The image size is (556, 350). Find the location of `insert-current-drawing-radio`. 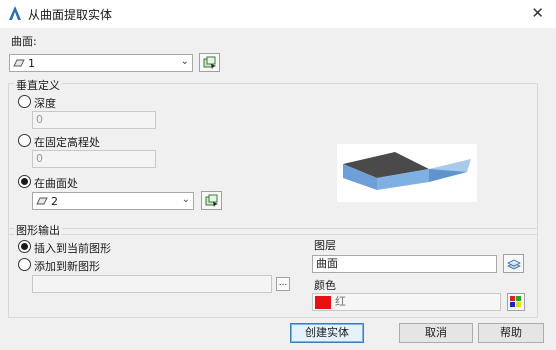

insert-current-drawing-radio is located at coordinates (24, 246).